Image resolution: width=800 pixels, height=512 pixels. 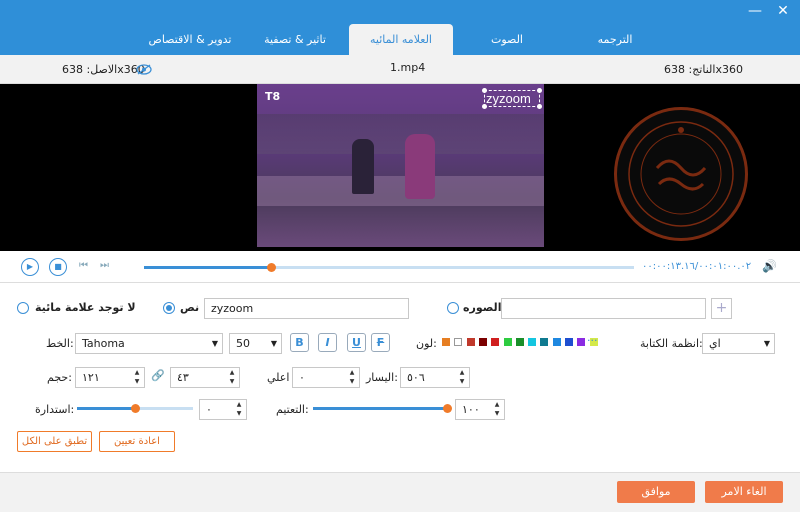 I want to click on width-value: ١٢١, so click(x=91, y=377).